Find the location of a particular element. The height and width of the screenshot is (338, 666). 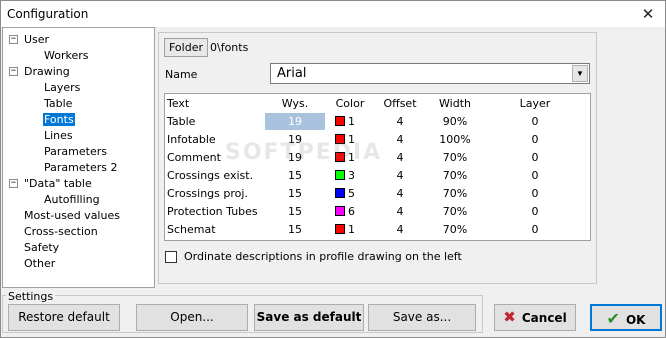

name-label: Name is located at coordinates (181, 74).